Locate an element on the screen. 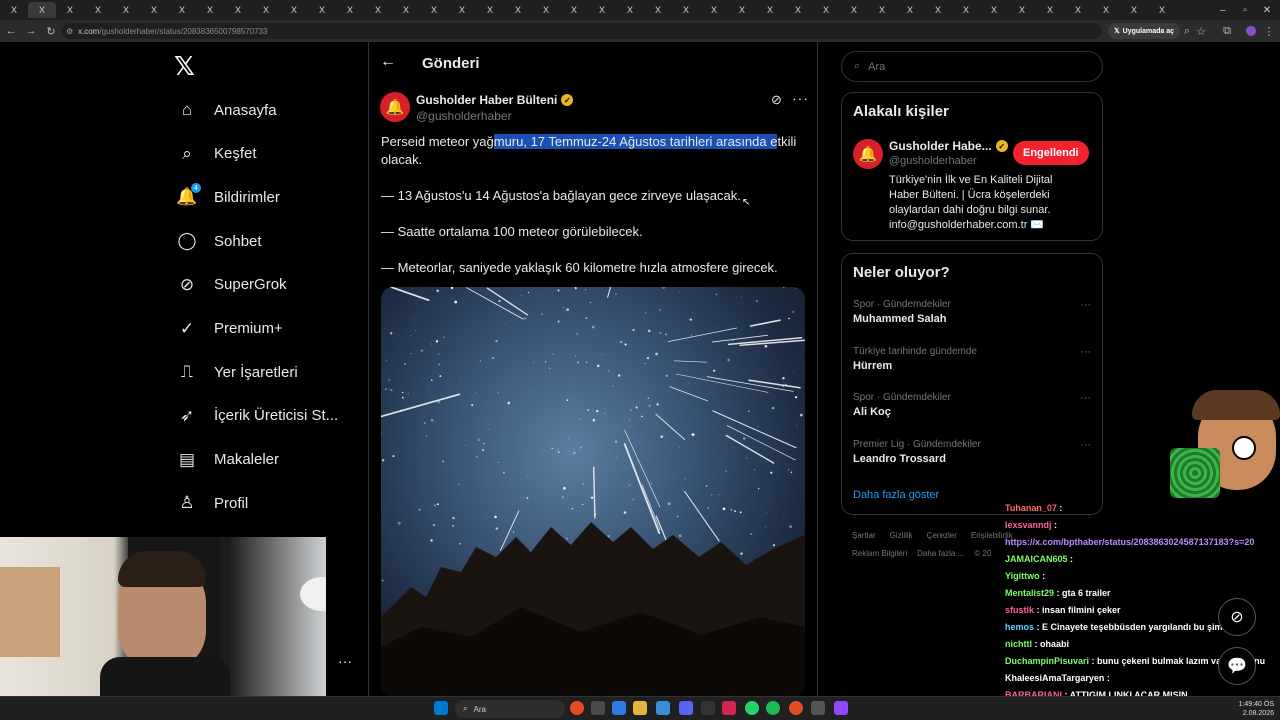 Image resolution: width=1280 pixels, height=720 pixels. author-handle: @gusholderhaber is located at coordinates (464, 116).